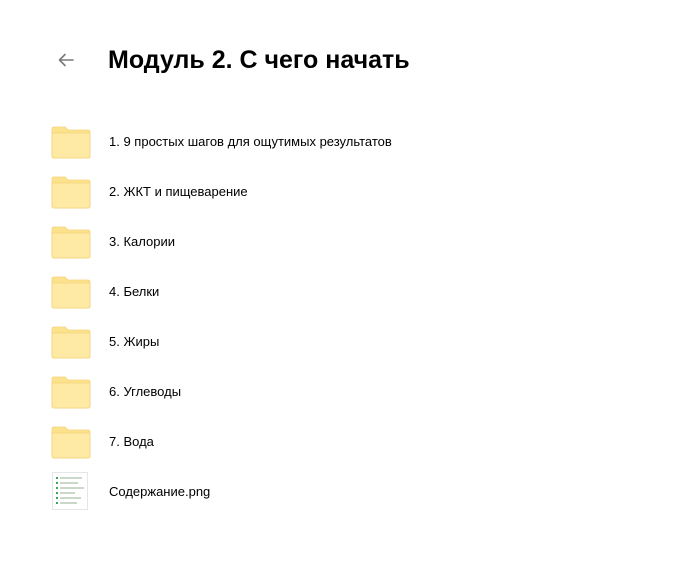  I want to click on item-label: 5. Жиры, so click(134, 341).